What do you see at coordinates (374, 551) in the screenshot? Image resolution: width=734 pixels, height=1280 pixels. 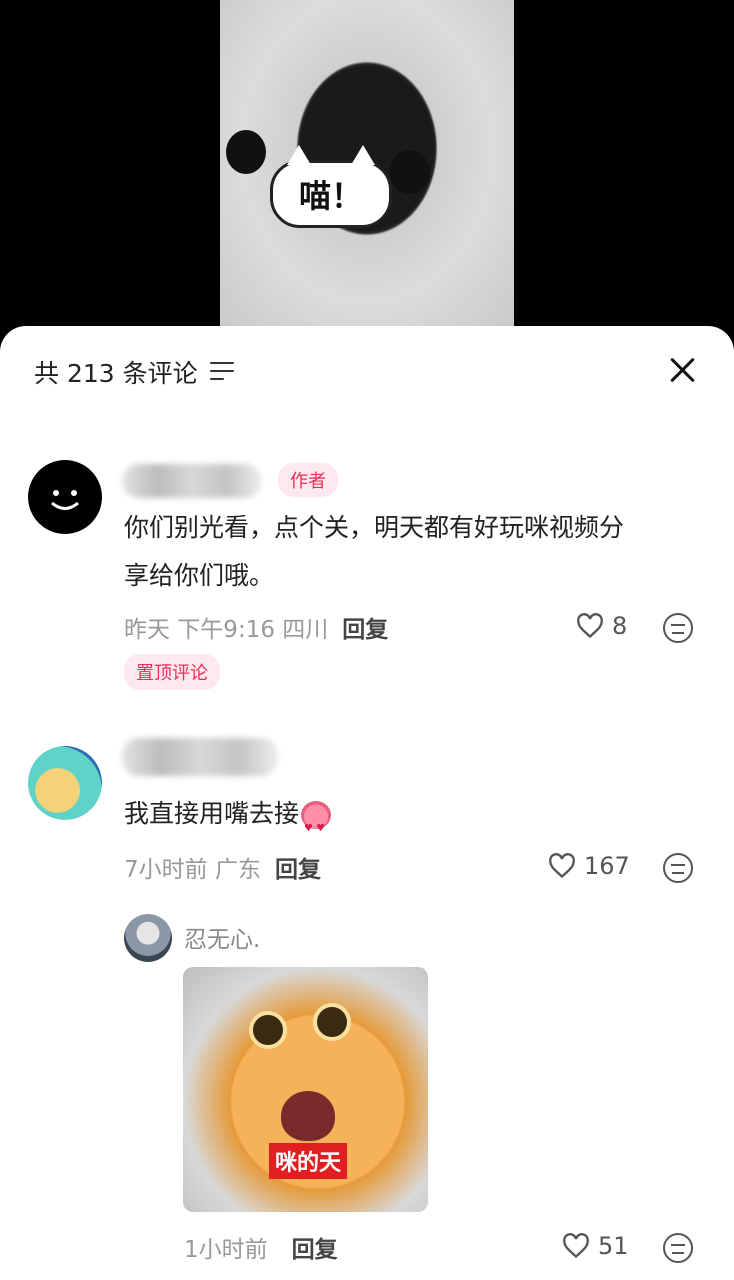 I see `comment-text: 你们别光看，点个关，明天都有好玩咪视频分 享给你们哦。` at bounding box center [374, 551].